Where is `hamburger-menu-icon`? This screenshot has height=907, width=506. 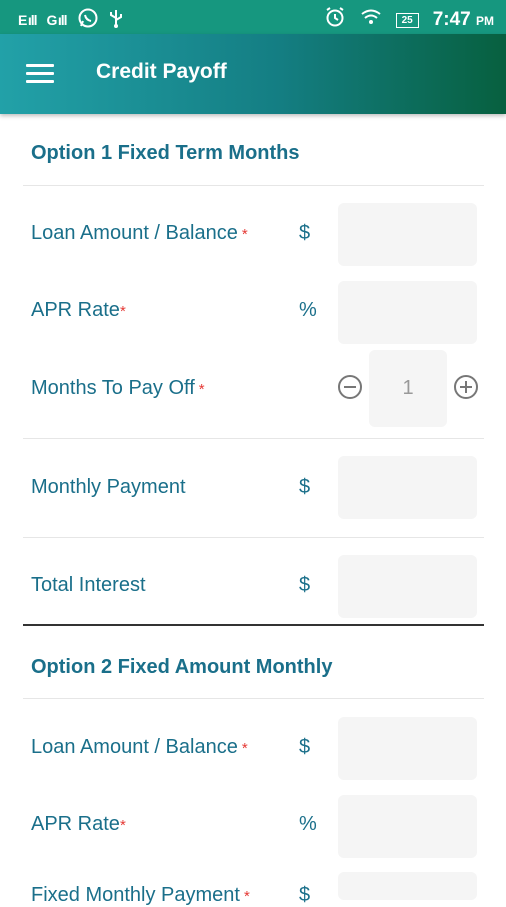 hamburger-menu-icon is located at coordinates (40, 74).